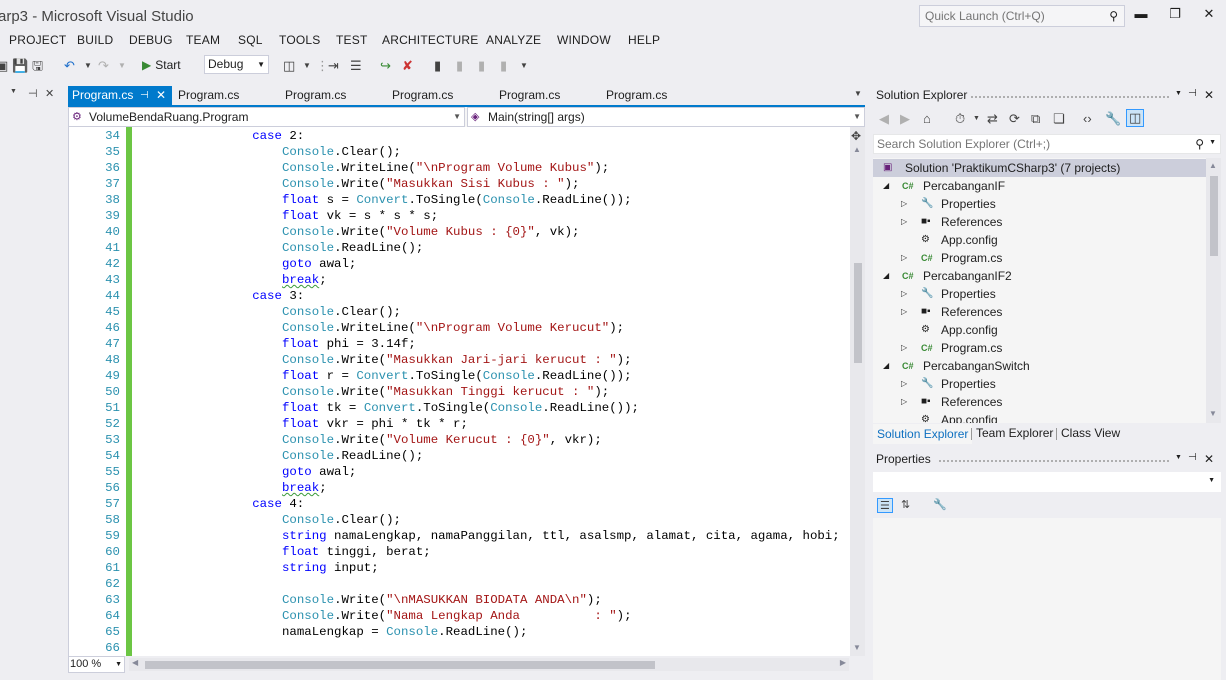 This screenshot has width=1226, height=680. What do you see at coordinates (299, 40) in the screenshot?
I see `menu-tools: TOOLS` at bounding box center [299, 40].